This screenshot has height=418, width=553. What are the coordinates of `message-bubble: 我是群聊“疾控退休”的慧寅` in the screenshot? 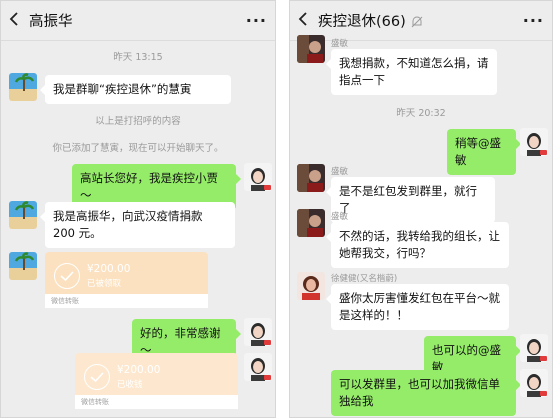 It's located at (135, 89).